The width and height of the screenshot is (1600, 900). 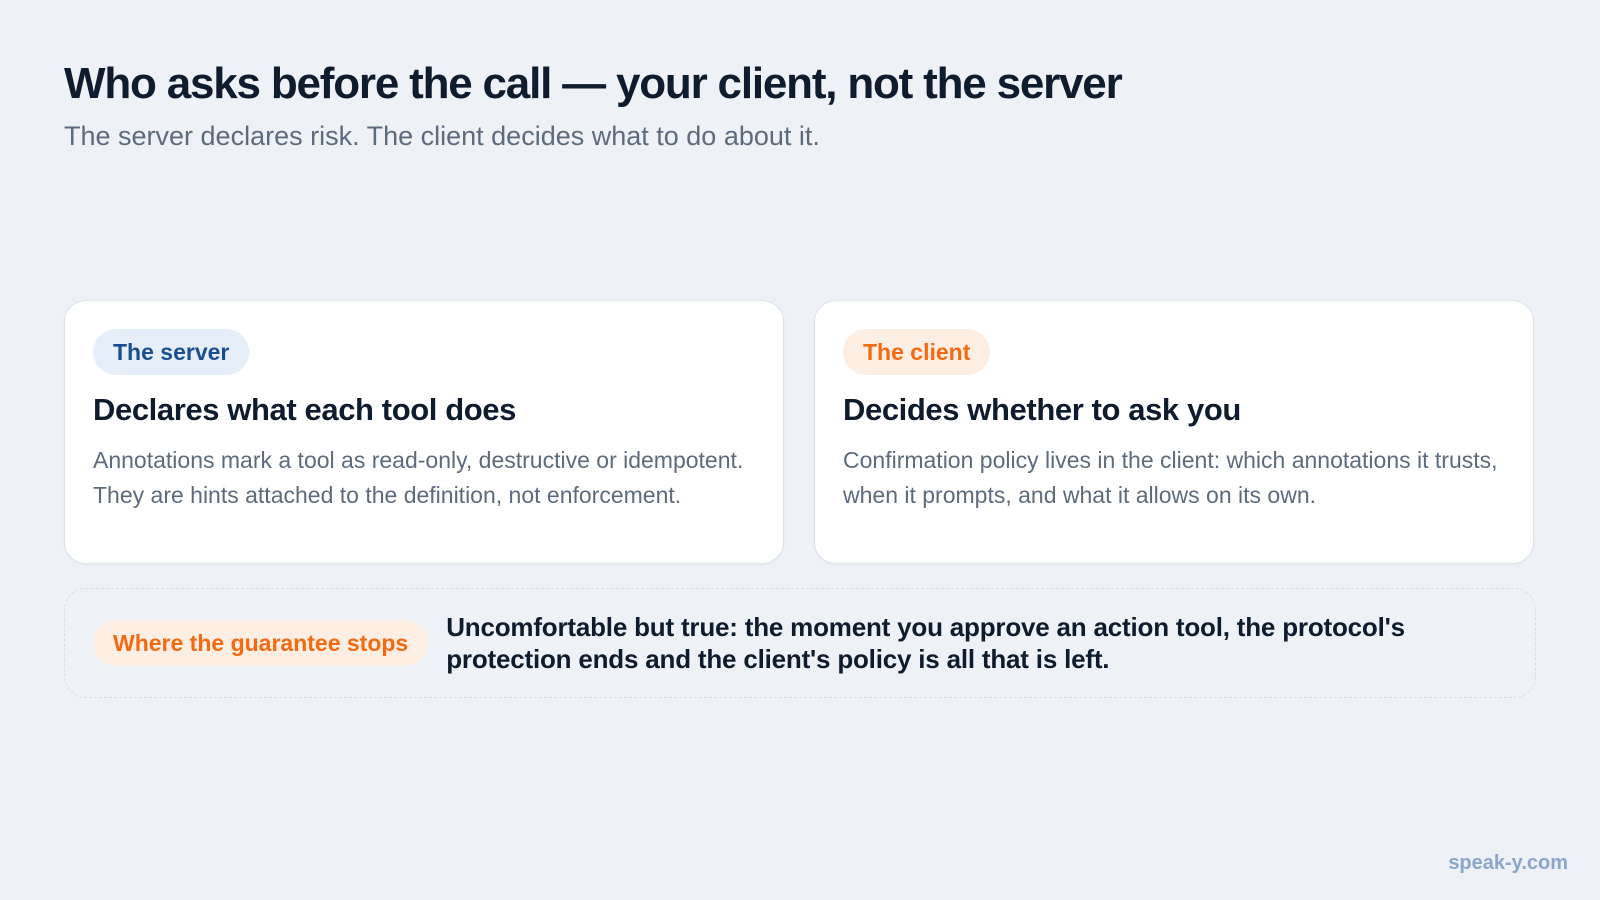 I want to click on server-tag: The server, so click(x=171, y=352).